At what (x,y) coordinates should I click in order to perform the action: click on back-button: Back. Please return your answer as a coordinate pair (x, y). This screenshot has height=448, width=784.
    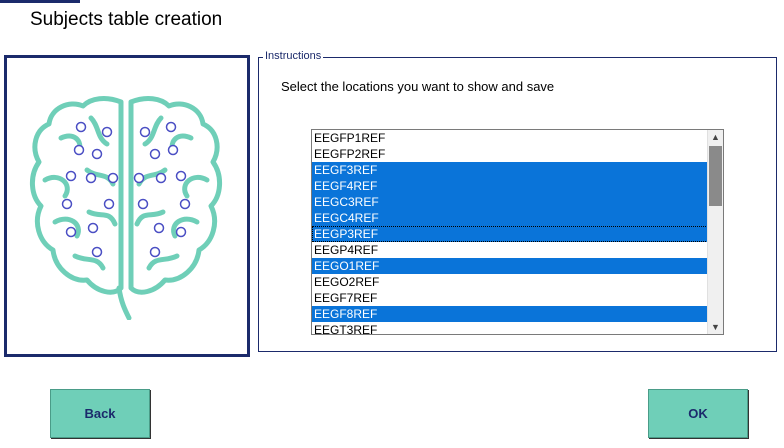
    Looking at the image, I should click on (100, 413).